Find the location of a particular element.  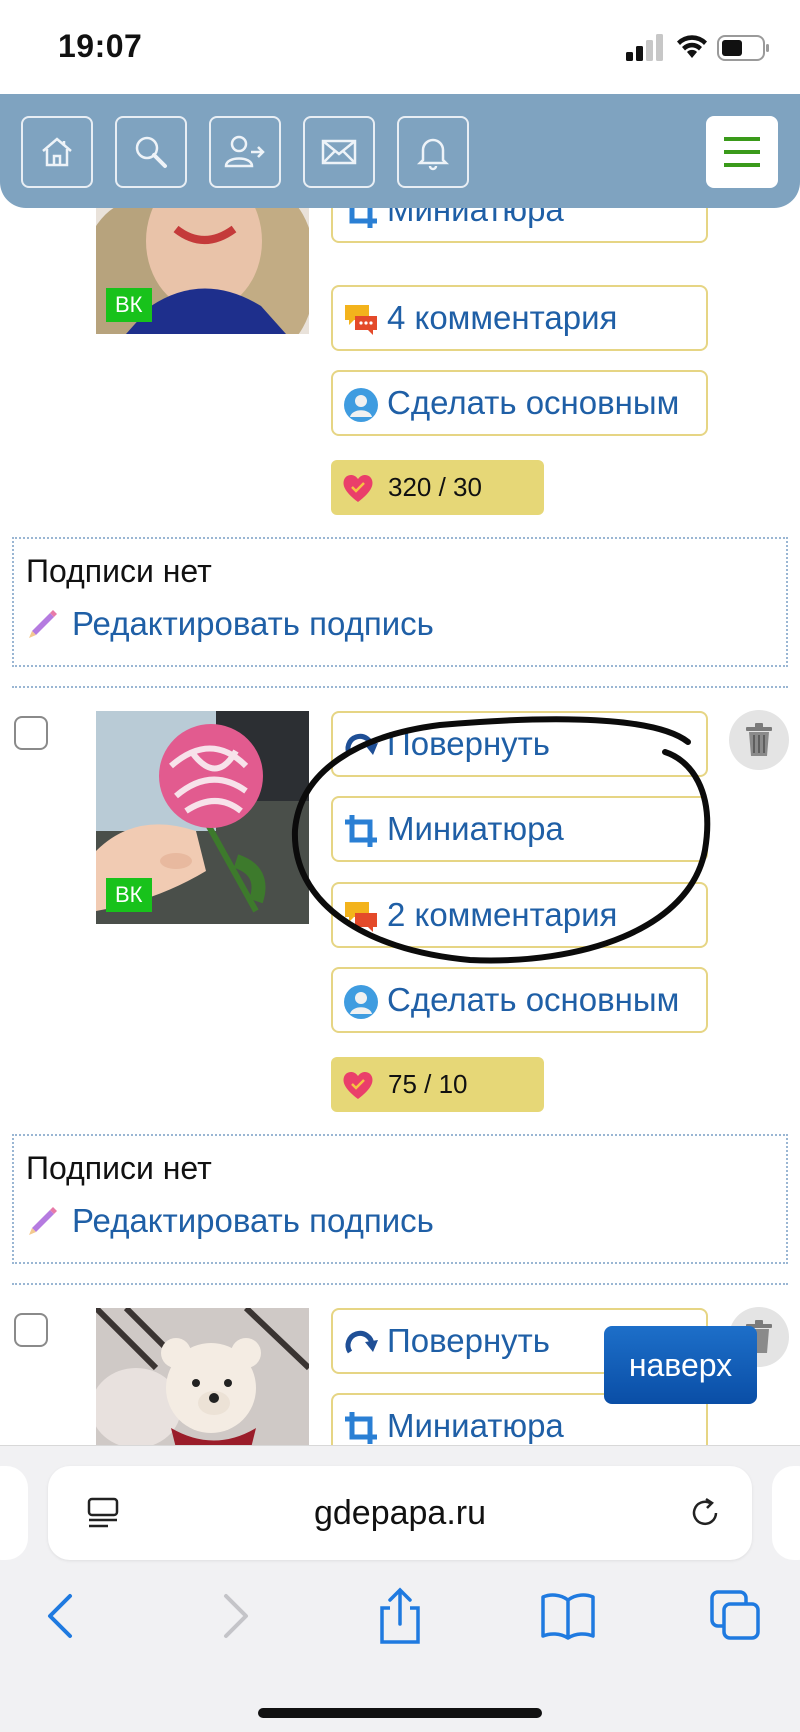

messages-button is located at coordinates (339, 152).